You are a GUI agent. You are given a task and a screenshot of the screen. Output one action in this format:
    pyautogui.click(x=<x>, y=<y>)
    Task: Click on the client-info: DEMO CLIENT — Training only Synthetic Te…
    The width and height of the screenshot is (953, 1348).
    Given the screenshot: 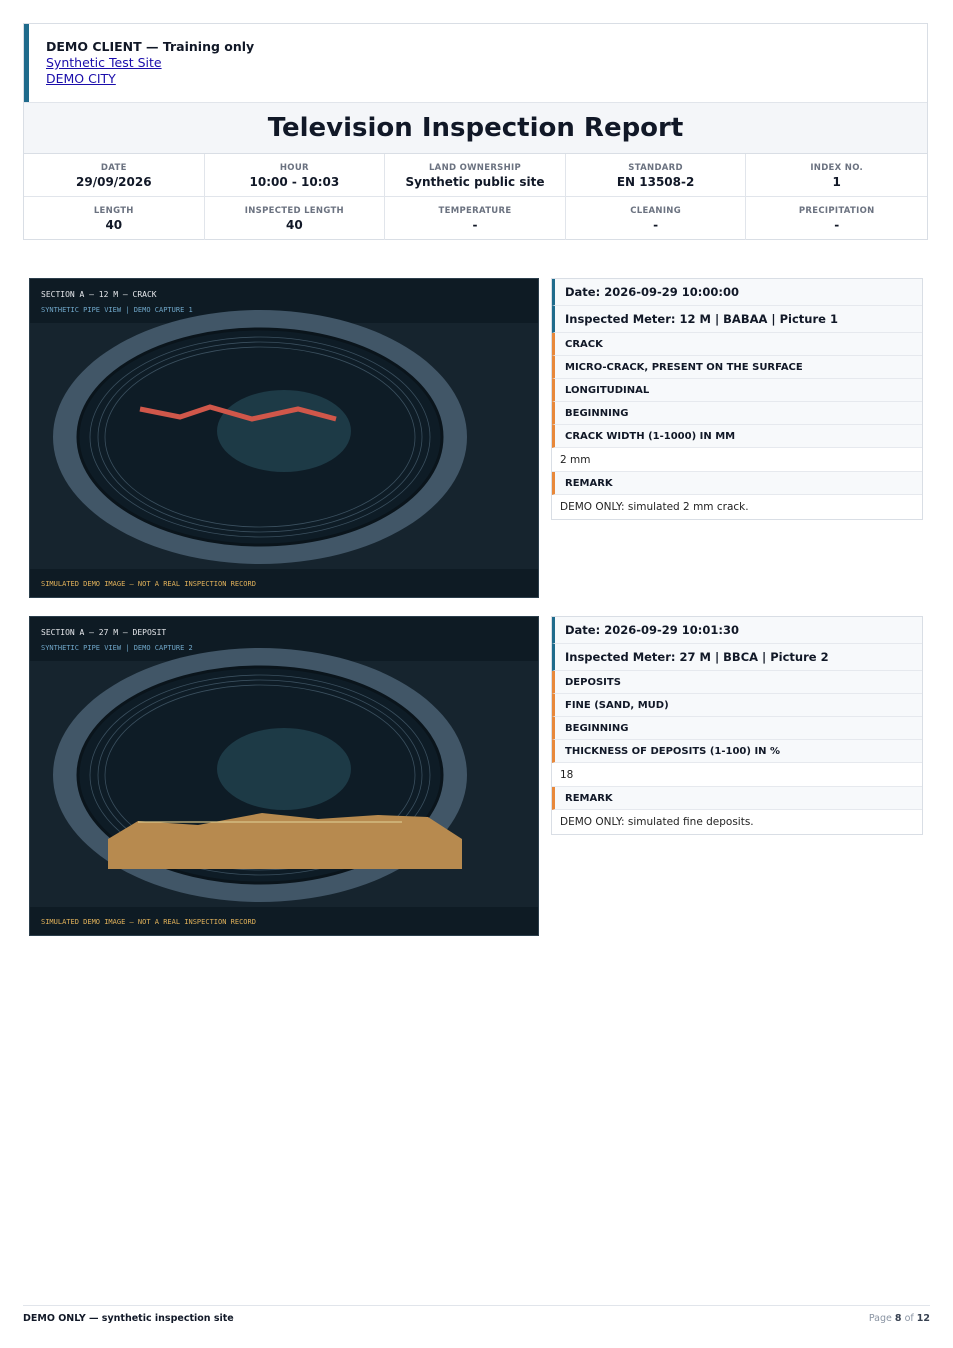 What is the action you would take?
    pyautogui.click(x=475, y=63)
    